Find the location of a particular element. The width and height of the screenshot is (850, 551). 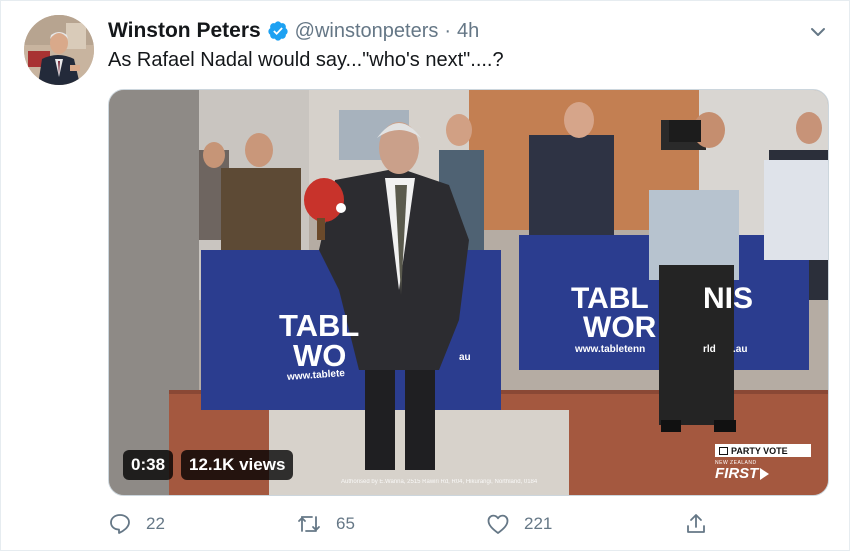

party-vote-logo: PARTY VOTE NEW ZEALAND FIRST is located at coordinates (763, 465).